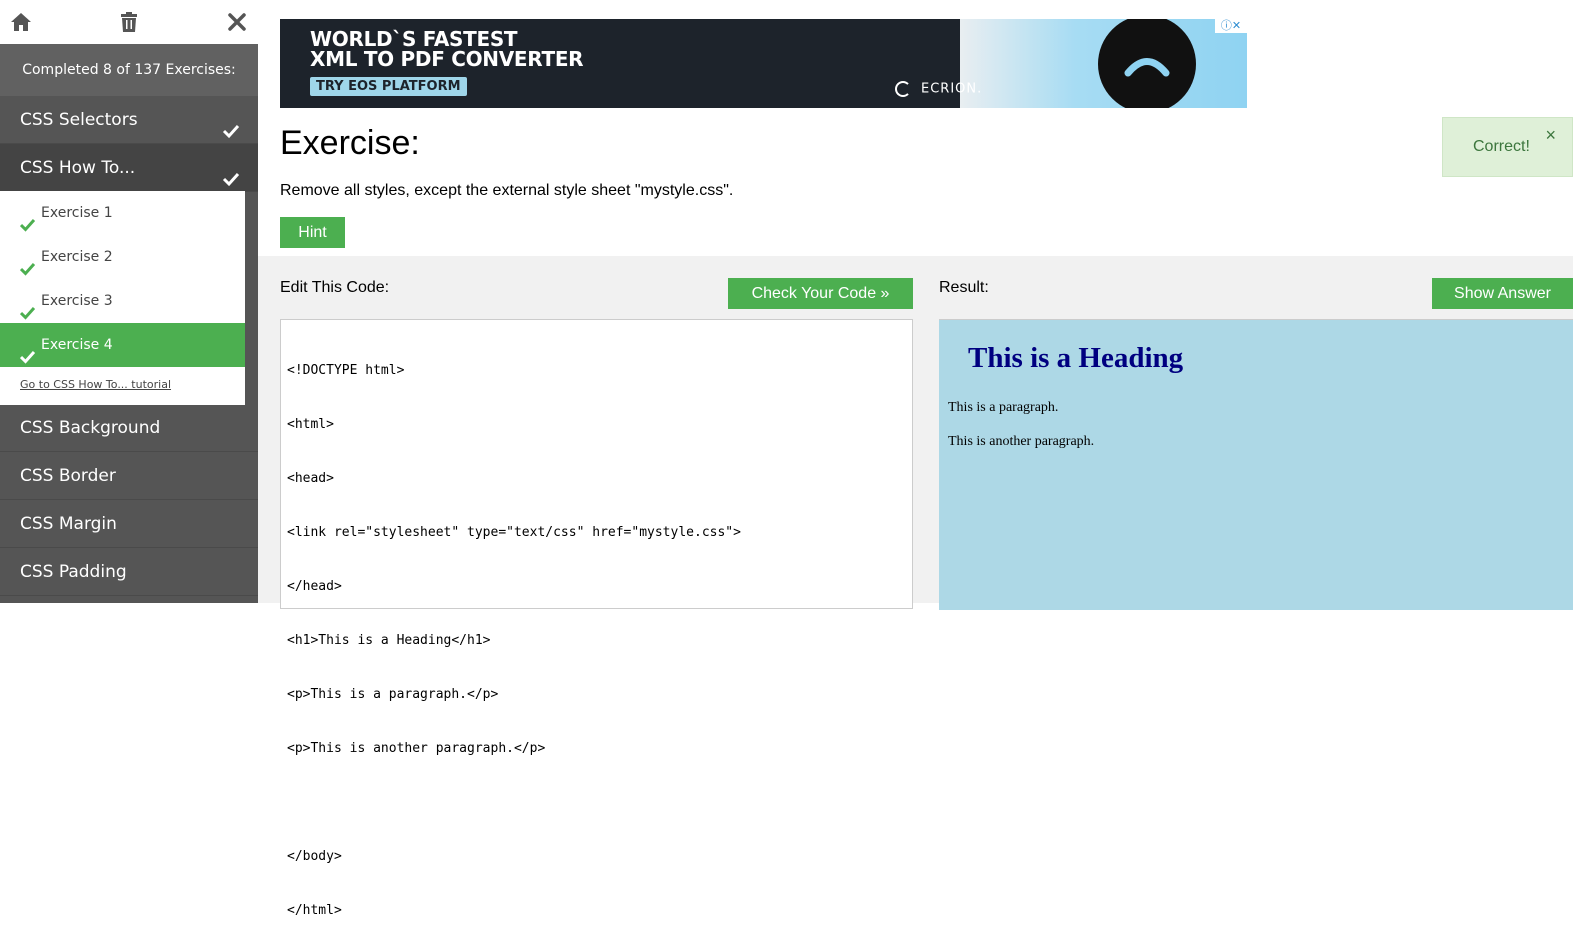 This screenshot has width=1573, height=938. I want to click on tutorial-link: Go to CSS How To... tutorial, so click(95, 384).